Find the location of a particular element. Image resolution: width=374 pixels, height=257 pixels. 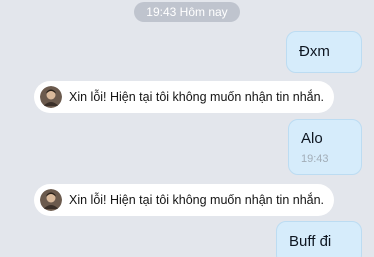

outgoing-message: Buff đi is located at coordinates (319, 239).